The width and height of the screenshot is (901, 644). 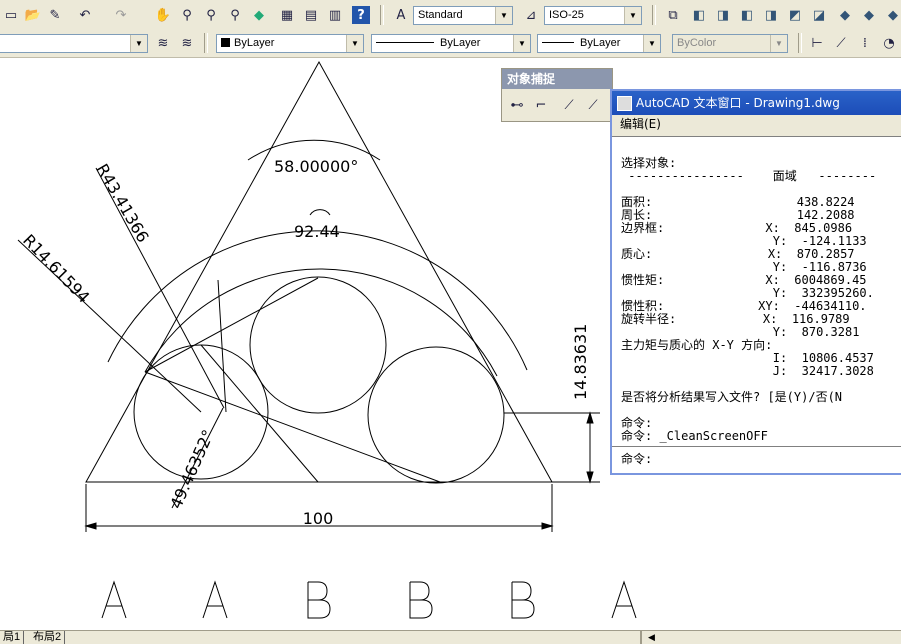 What do you see at coordinates (557, 105) in the screenshot?
I see `osnap-buttons: ⊷ ⌐ ⟋ ⟋` at bounding box center [557, 105].